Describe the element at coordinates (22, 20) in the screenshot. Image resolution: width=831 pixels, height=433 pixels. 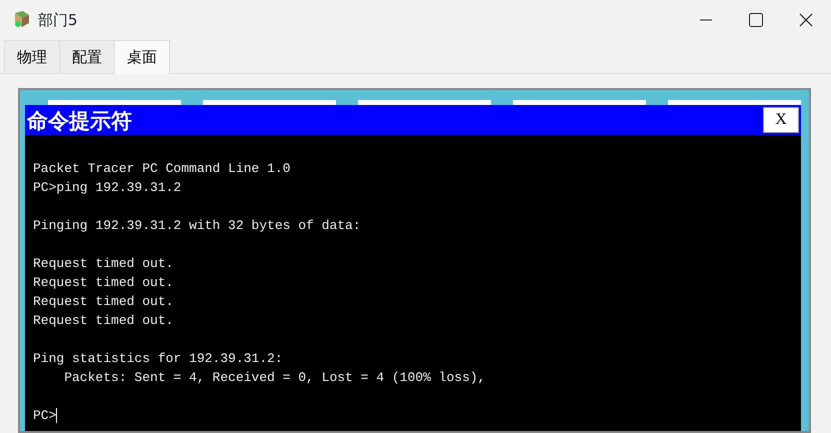
I see `app-icon` at that location.